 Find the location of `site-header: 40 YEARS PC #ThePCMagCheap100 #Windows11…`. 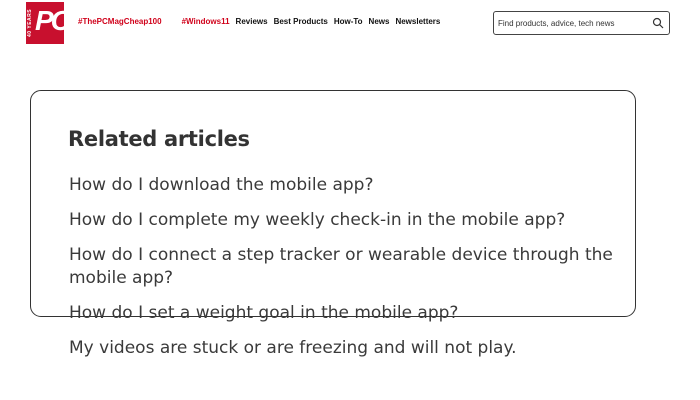

site-header: 40 YEARS PC #ThePCMagCheap100 #Windows11… is located at coordinates (350, 23).